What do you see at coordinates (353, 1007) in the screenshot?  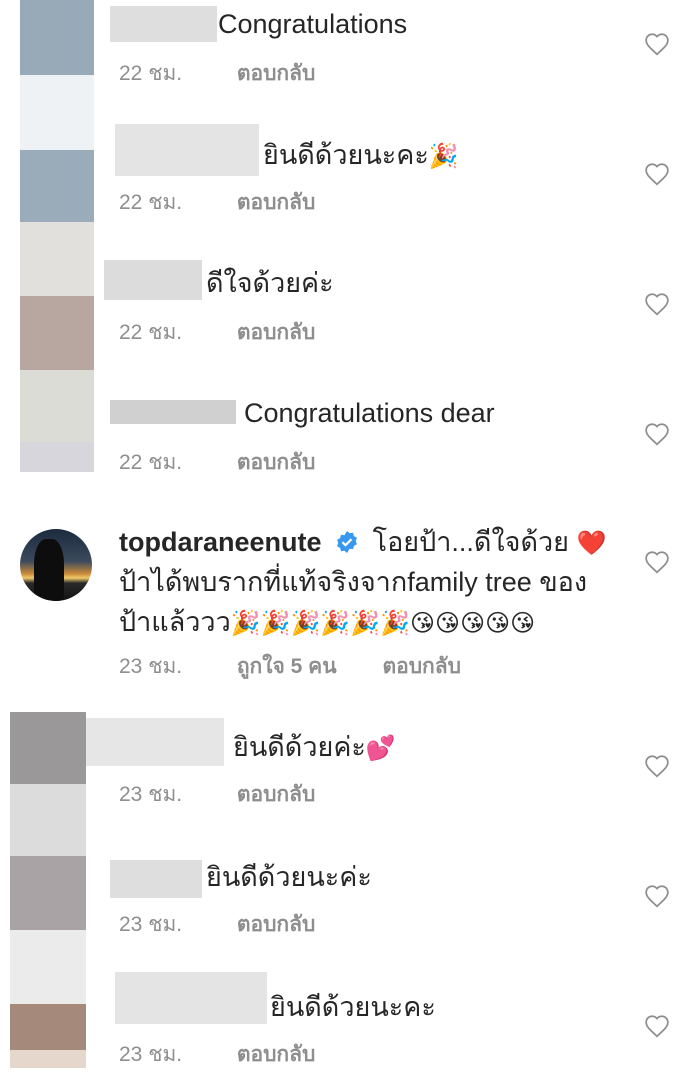 I see `comment-text: ยินดีด้วยนะคะ` at bounding box center [353, 1007].